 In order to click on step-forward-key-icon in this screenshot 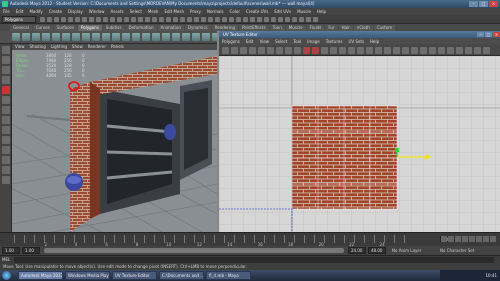, I will do `click(486, 239)`.